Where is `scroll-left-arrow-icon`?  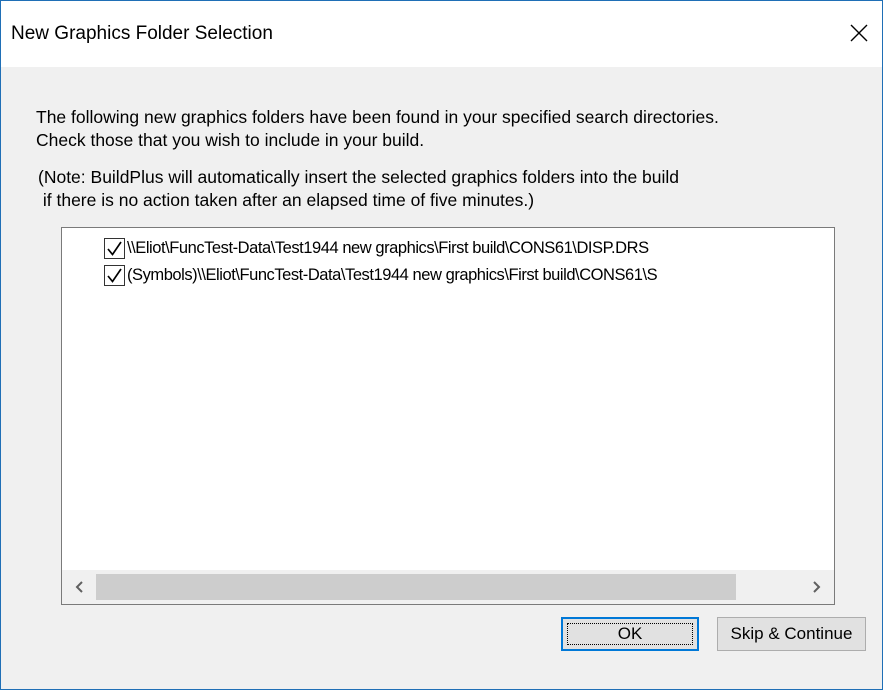
scroll-left-arrow-icon is located at coordinates (79, 587).